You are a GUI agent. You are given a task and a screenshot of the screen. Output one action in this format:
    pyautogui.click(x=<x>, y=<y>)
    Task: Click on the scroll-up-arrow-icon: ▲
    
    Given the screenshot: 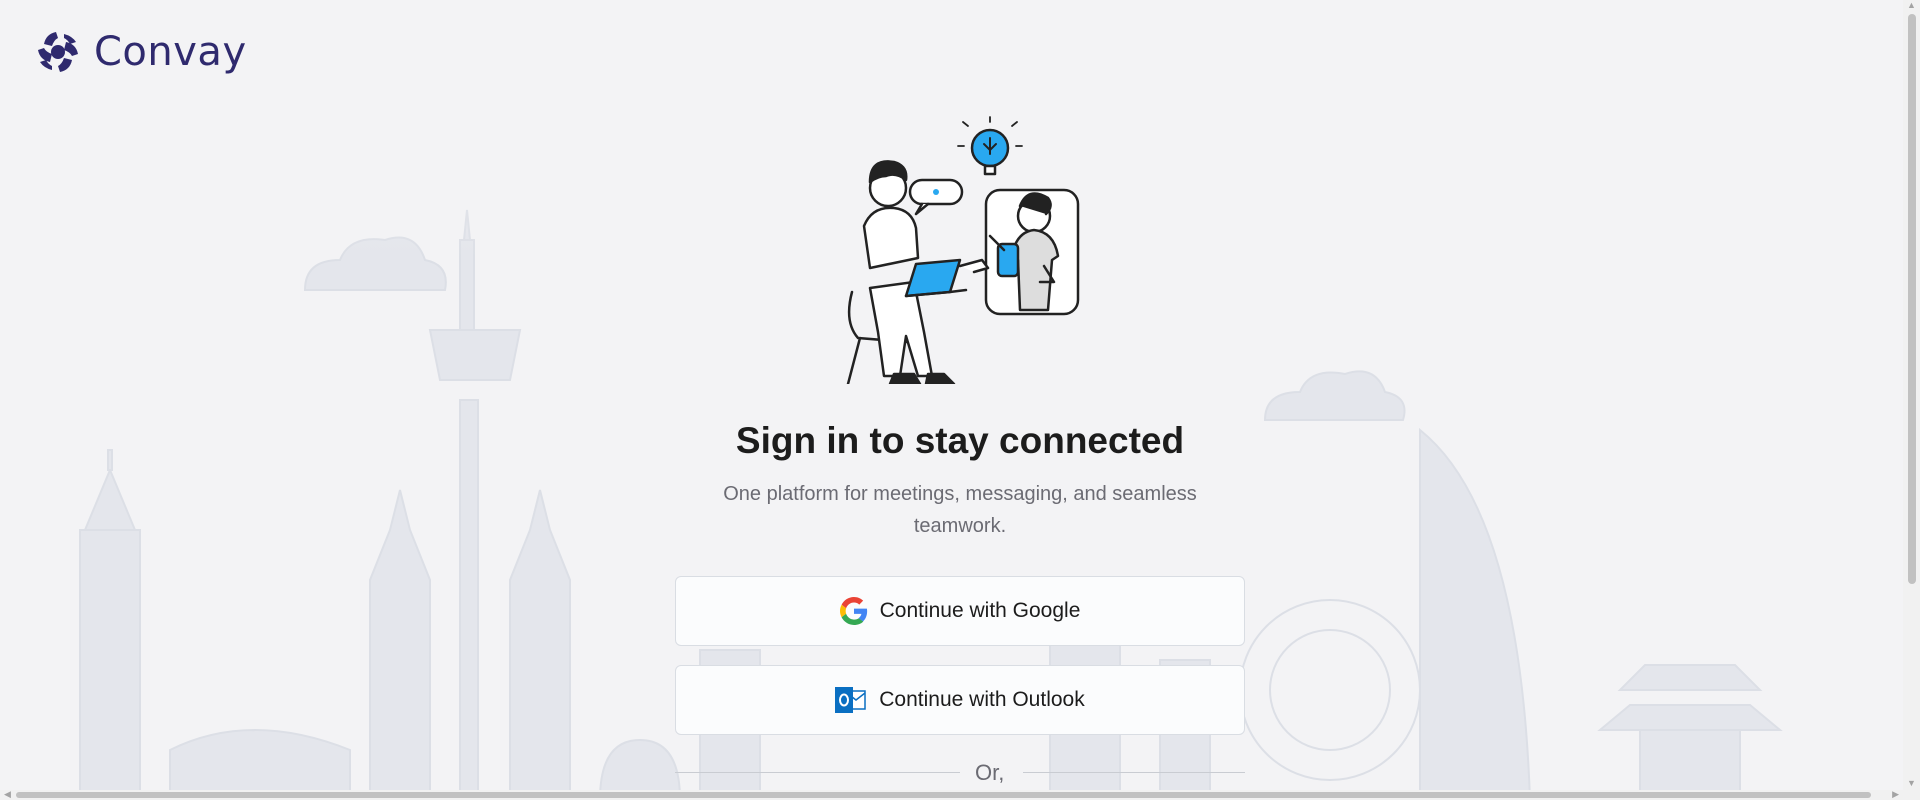 What is the action you would take?
    pyautogui.click(x=1911, y=5)
    